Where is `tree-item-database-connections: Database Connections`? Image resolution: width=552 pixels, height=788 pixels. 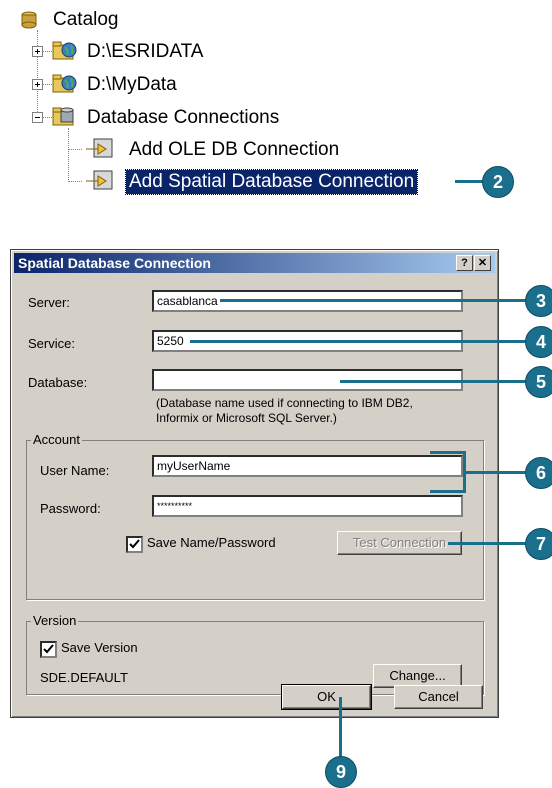
tree-item-database-connections: Database Connections is located at coordinates (183, 118).